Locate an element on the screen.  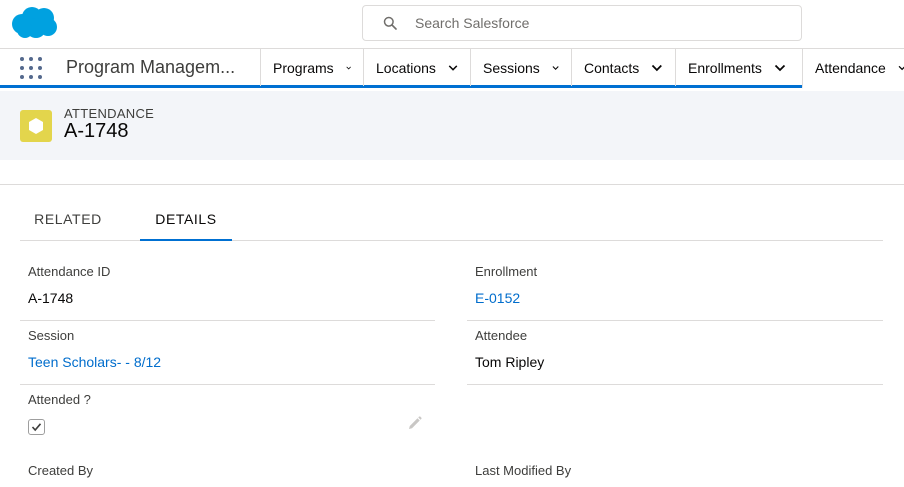
tab-details: DETAILS is located at coordinates (186, 220).